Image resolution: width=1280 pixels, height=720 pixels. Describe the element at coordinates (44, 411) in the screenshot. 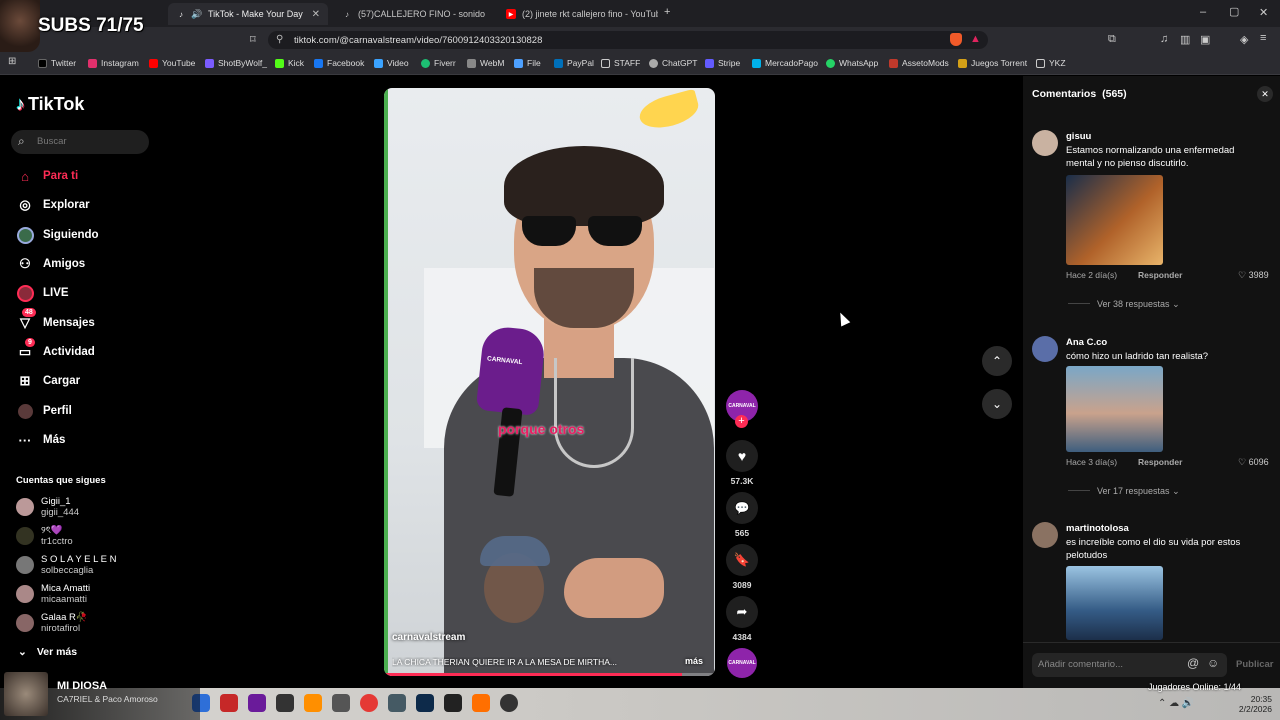

I see `nav-perfil: Perfil` at that location.